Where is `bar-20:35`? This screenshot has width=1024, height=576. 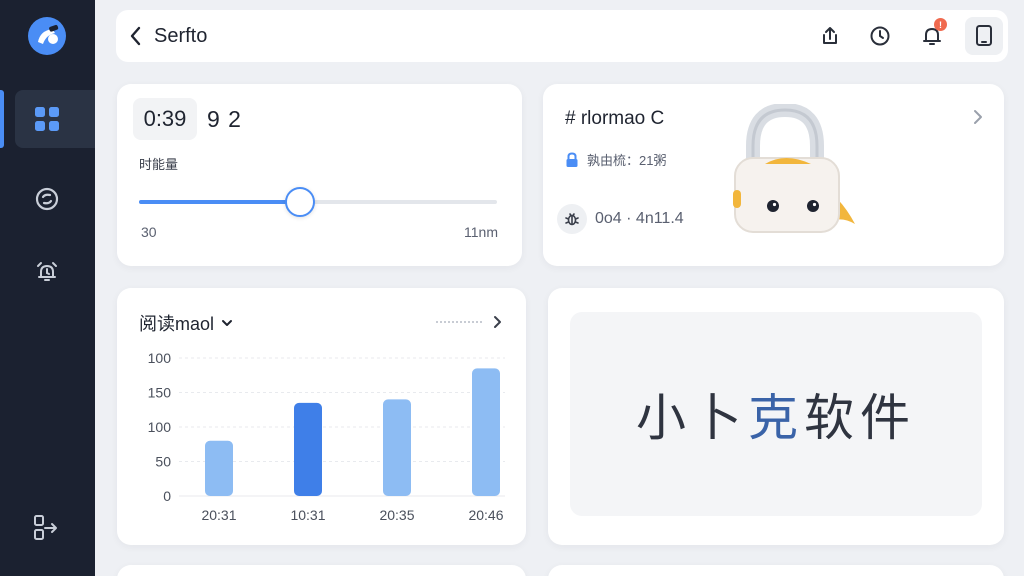 bar-20:35 is located at coordinates (397, 447).